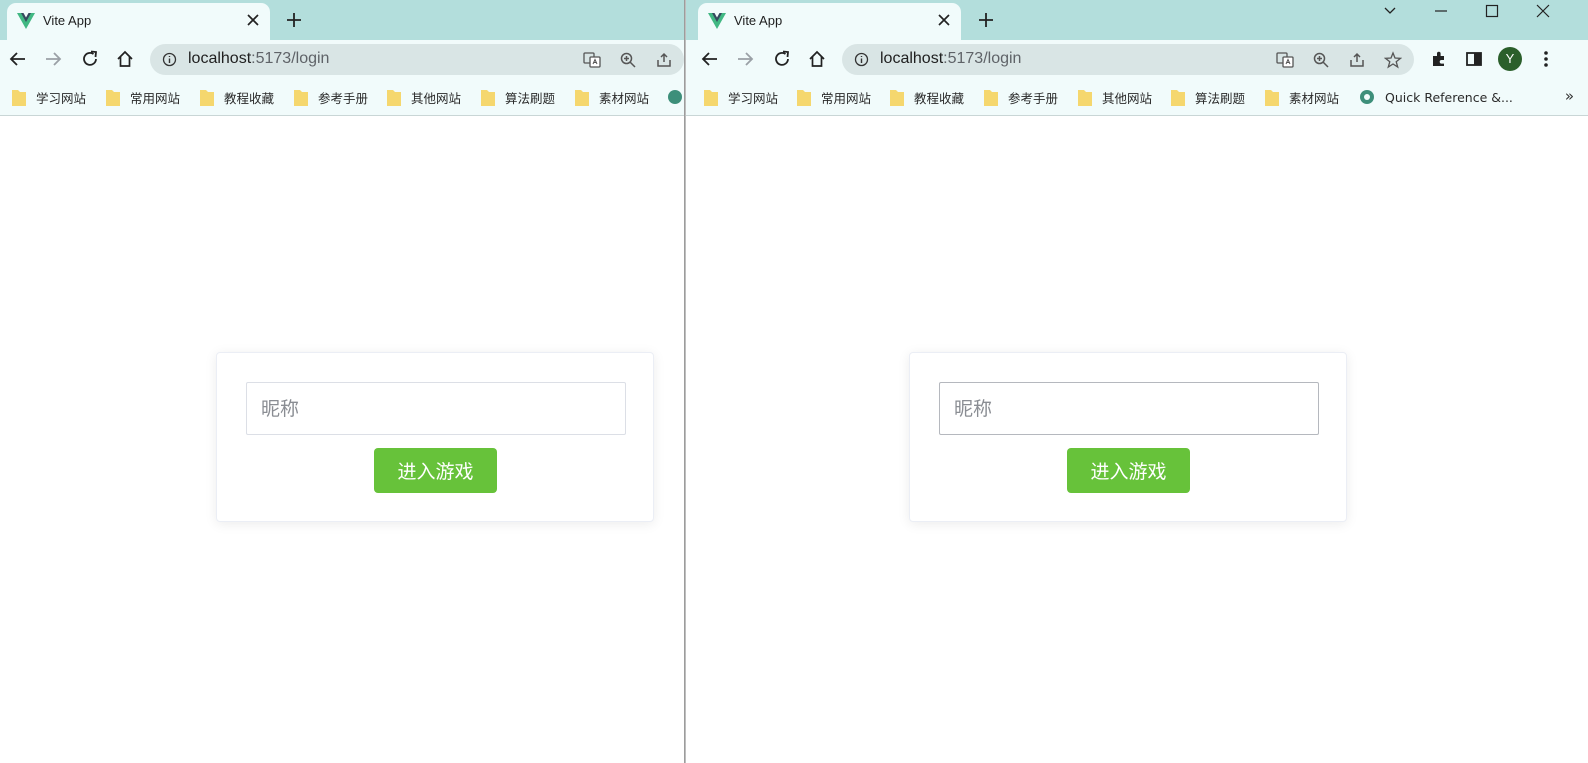 This screenshot has height=763, width=1588. I want to click on maximize-icon, so click(1492, 11).